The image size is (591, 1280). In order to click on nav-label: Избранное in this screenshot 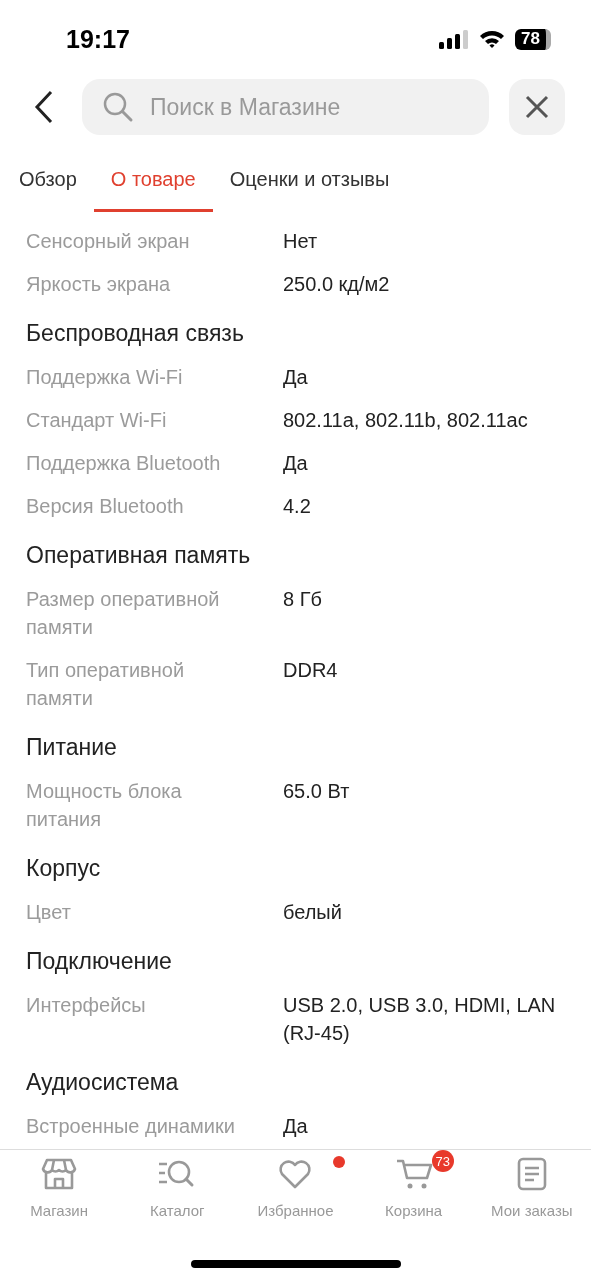, I will do `click(295, 1210)`.